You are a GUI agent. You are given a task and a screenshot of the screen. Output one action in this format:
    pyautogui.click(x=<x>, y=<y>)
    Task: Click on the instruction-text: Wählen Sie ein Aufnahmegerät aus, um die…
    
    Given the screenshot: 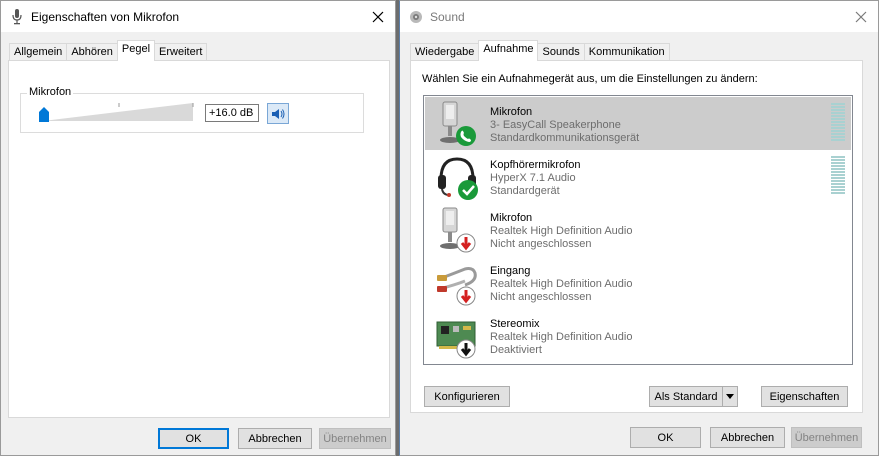 What is the action you would take?
    pyautogui.click(x=590, y=79)
    